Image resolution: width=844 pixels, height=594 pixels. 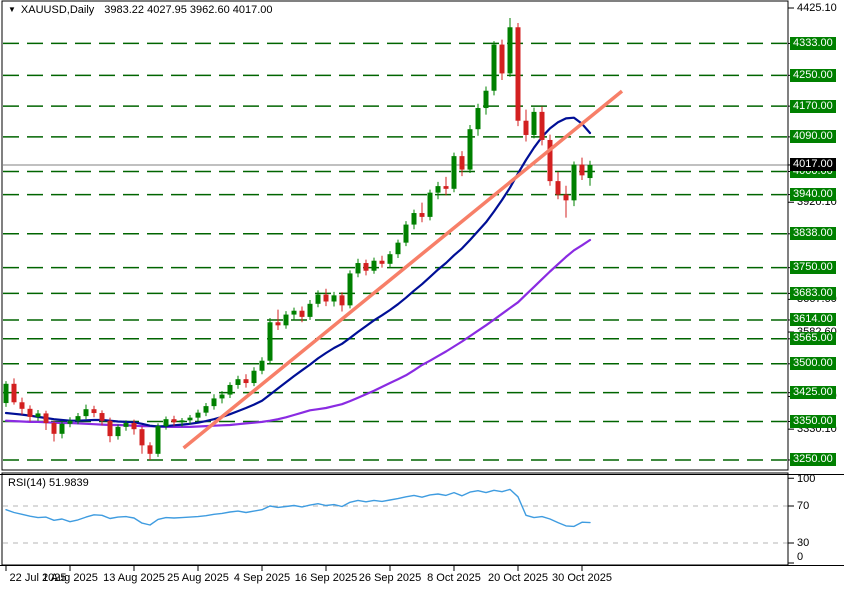 What do you see at coordinates (57, 10) in the screenshot?
I see `symbol-timeframe-label: XAUUSD,Daily` at bounding box center [57, 10].